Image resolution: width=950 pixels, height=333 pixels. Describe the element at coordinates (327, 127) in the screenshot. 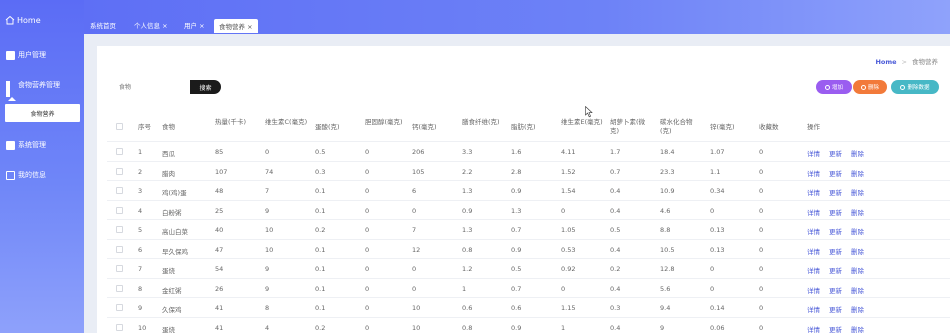

I see `col-header: 蛋酸(克)` at that location.